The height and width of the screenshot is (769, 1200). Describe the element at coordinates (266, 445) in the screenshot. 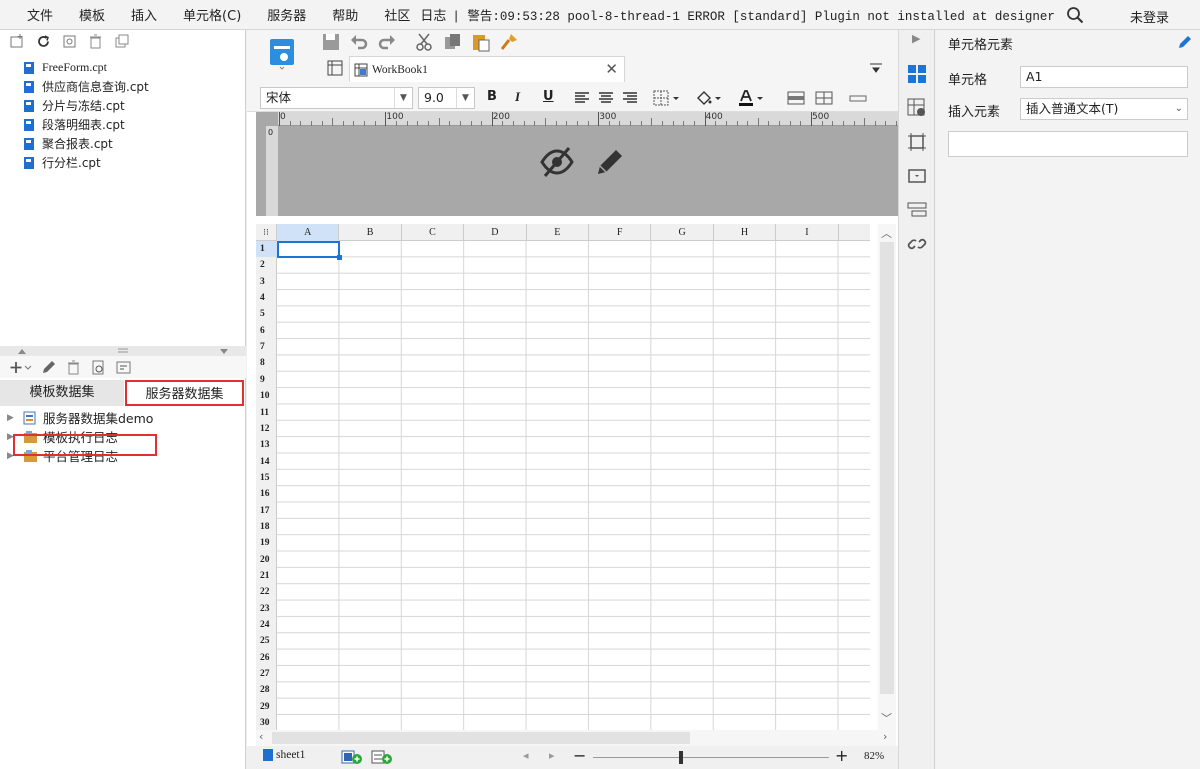

I see `row-header: 13` at that location.